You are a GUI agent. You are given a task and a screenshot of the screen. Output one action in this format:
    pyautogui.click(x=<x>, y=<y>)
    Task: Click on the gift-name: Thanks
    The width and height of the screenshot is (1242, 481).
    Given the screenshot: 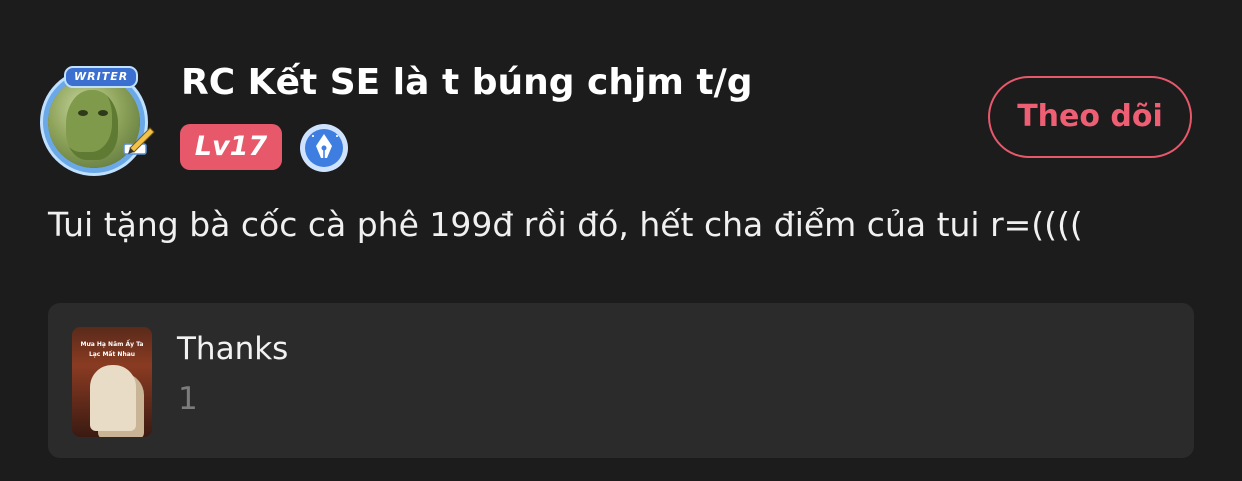 What is the action you would take?
    pyautogui.click(x=233, y=349)
    